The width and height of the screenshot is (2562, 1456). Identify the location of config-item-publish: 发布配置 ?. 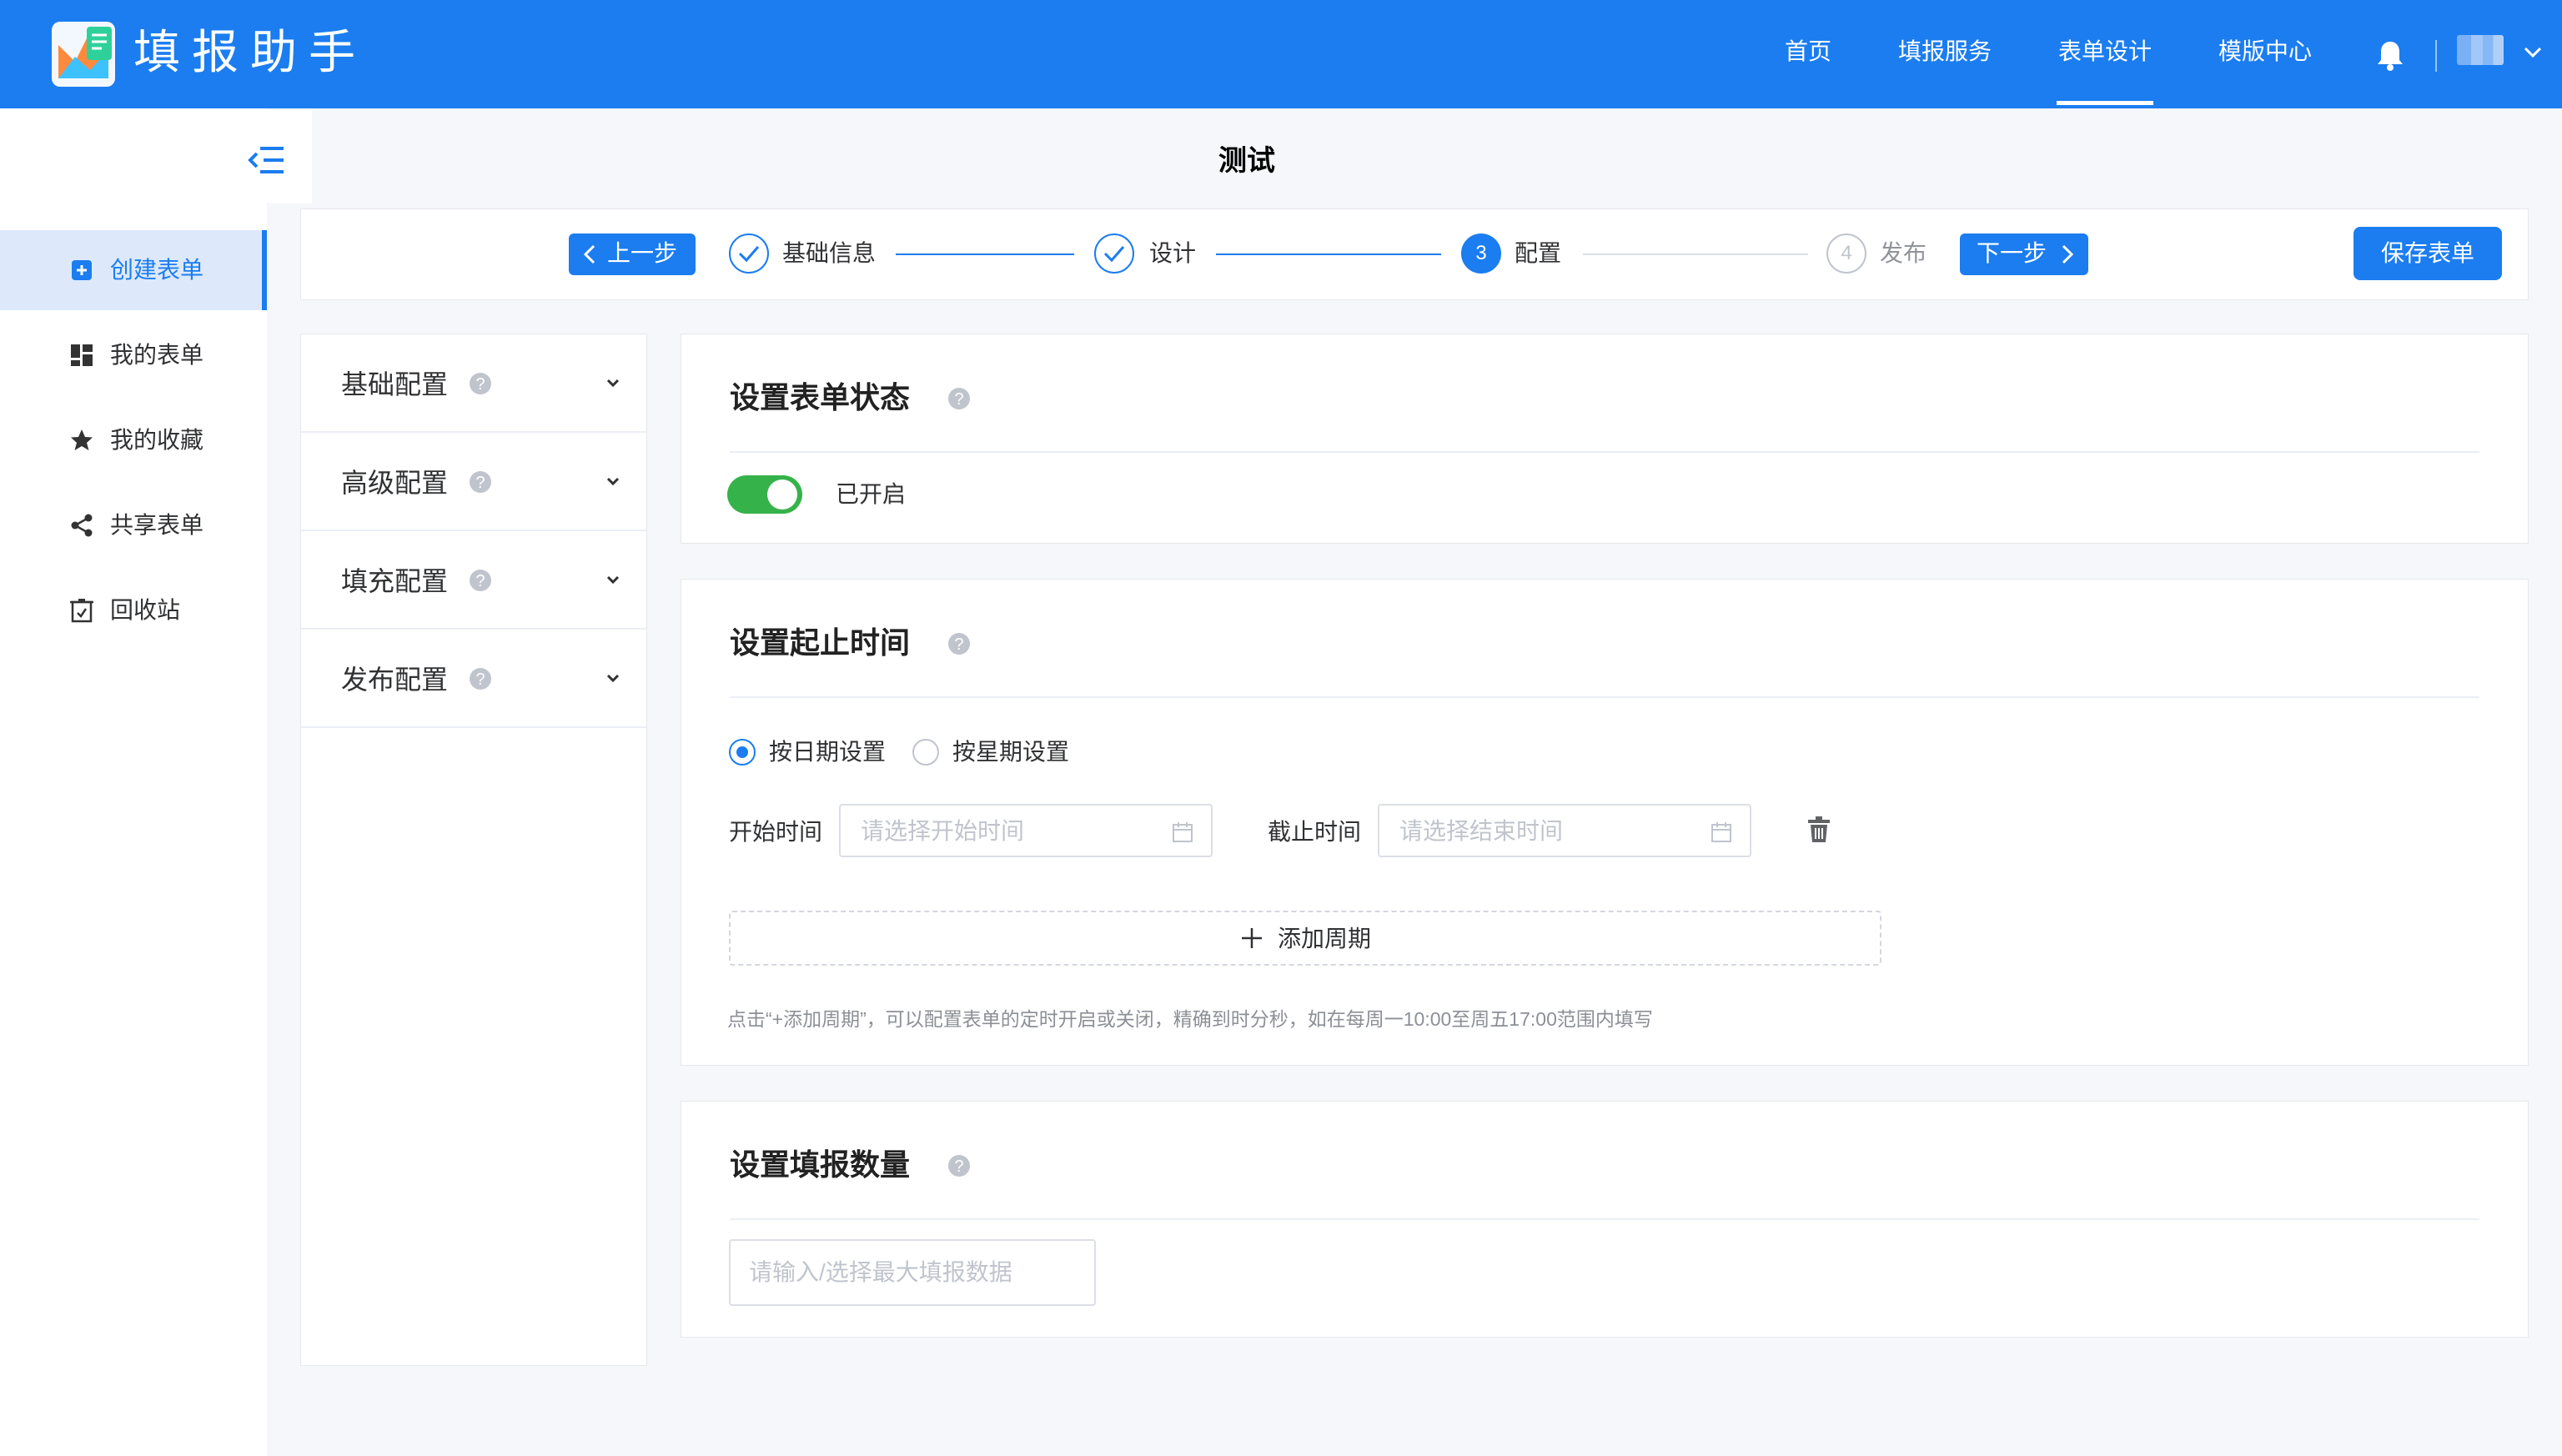
(473, 679).